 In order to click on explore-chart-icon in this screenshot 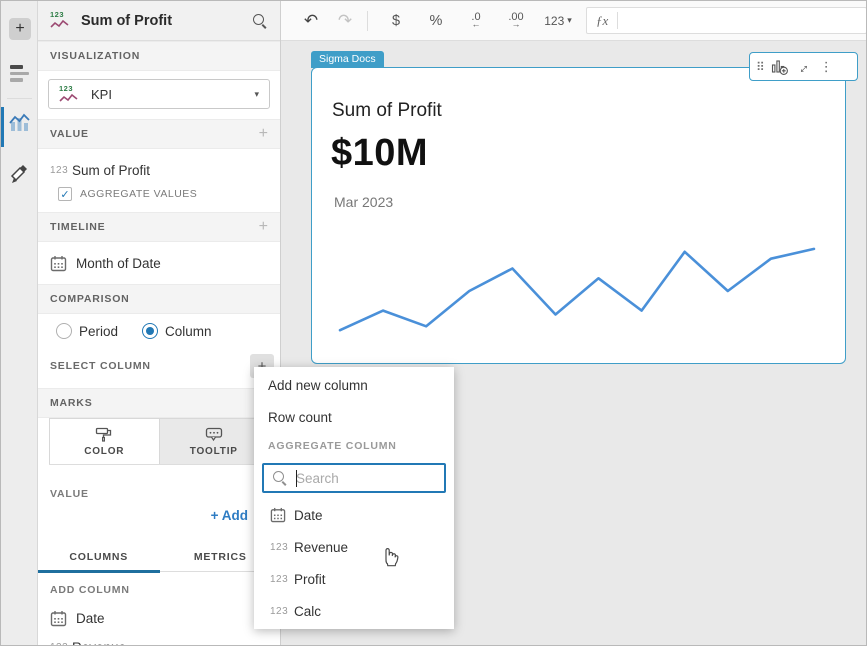, I will do `click(779, 66)`.